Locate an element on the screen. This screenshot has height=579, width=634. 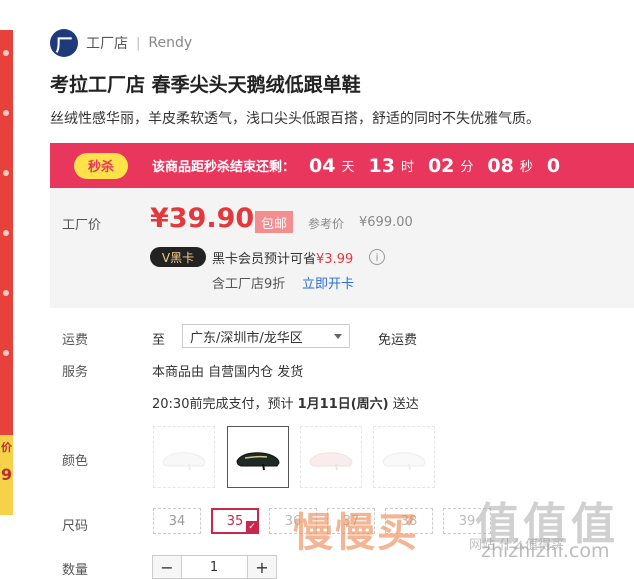
chevron-down-icon is located at coordinates (338, 336).